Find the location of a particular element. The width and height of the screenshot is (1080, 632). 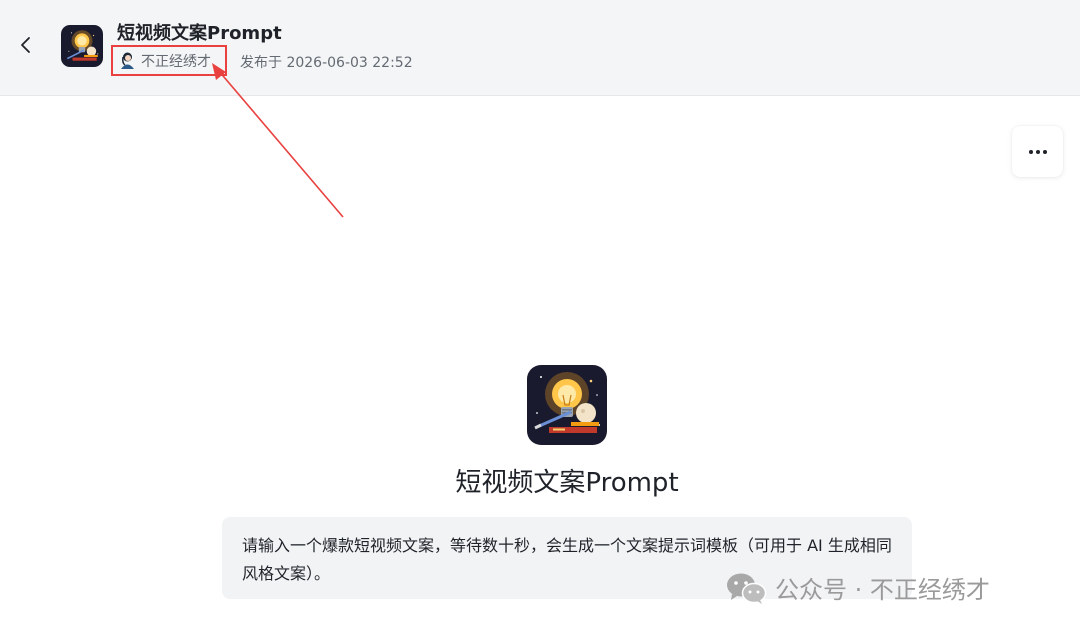

ellipsis-icon is located at coordinates (1030, 151).